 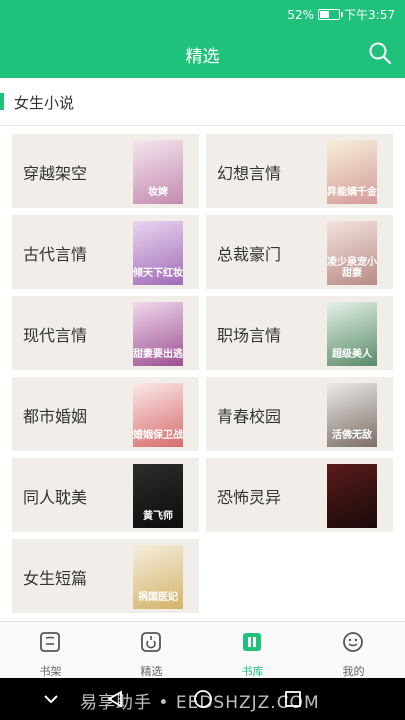 What do you see at coordinates (105, 252) in the screenshot?
I see `category-card: 古代言情倾天下红妆` at bounding box center [105, 252].